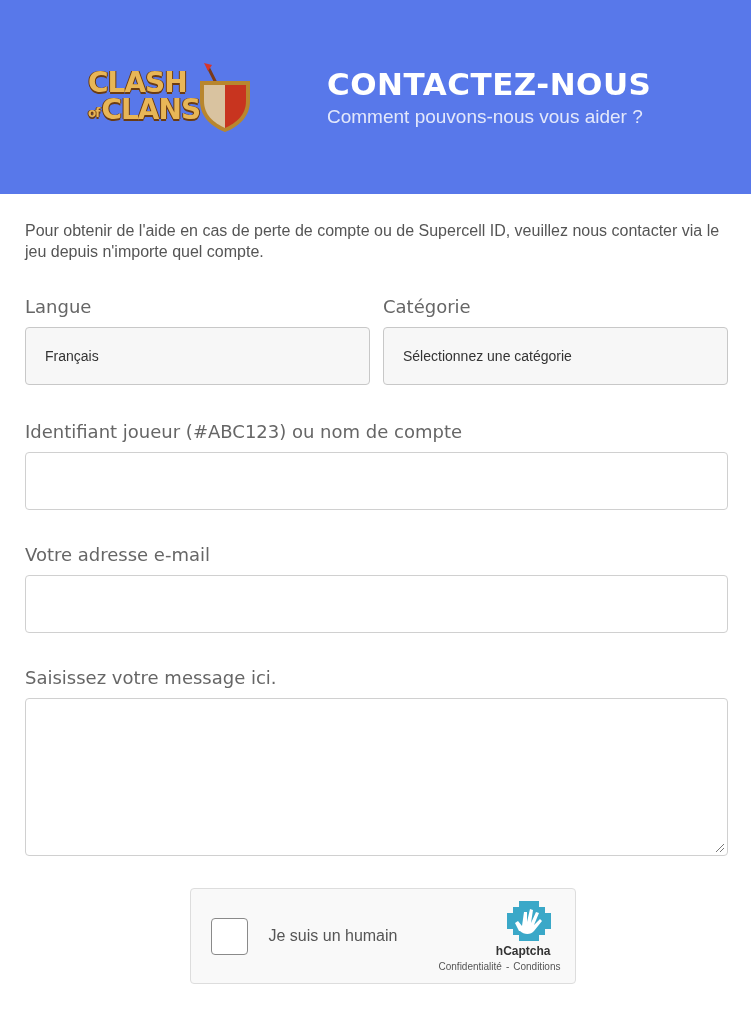  What do you see at coordinates (59, 306) in the screenshot?
I see `field-label: Langue` at bounding box center [59, 306].